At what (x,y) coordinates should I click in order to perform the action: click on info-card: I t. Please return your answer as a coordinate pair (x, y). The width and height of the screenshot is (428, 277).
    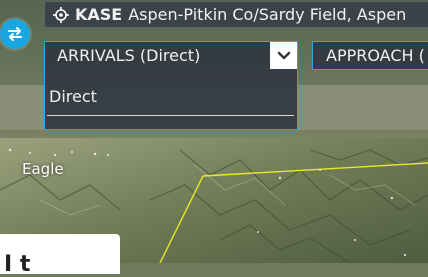
    Looking at the image, I should click on (60, 255).